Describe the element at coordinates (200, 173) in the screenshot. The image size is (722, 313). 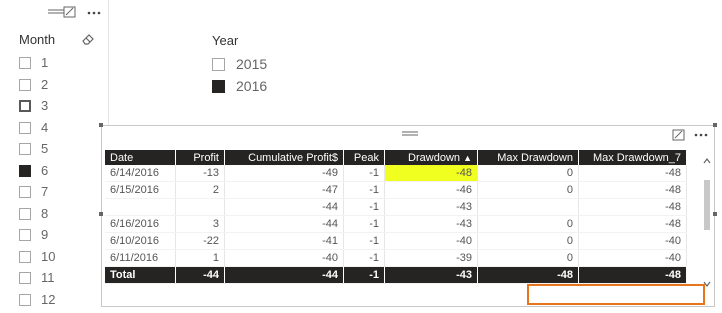
I see `table-cell: -13` at that location.